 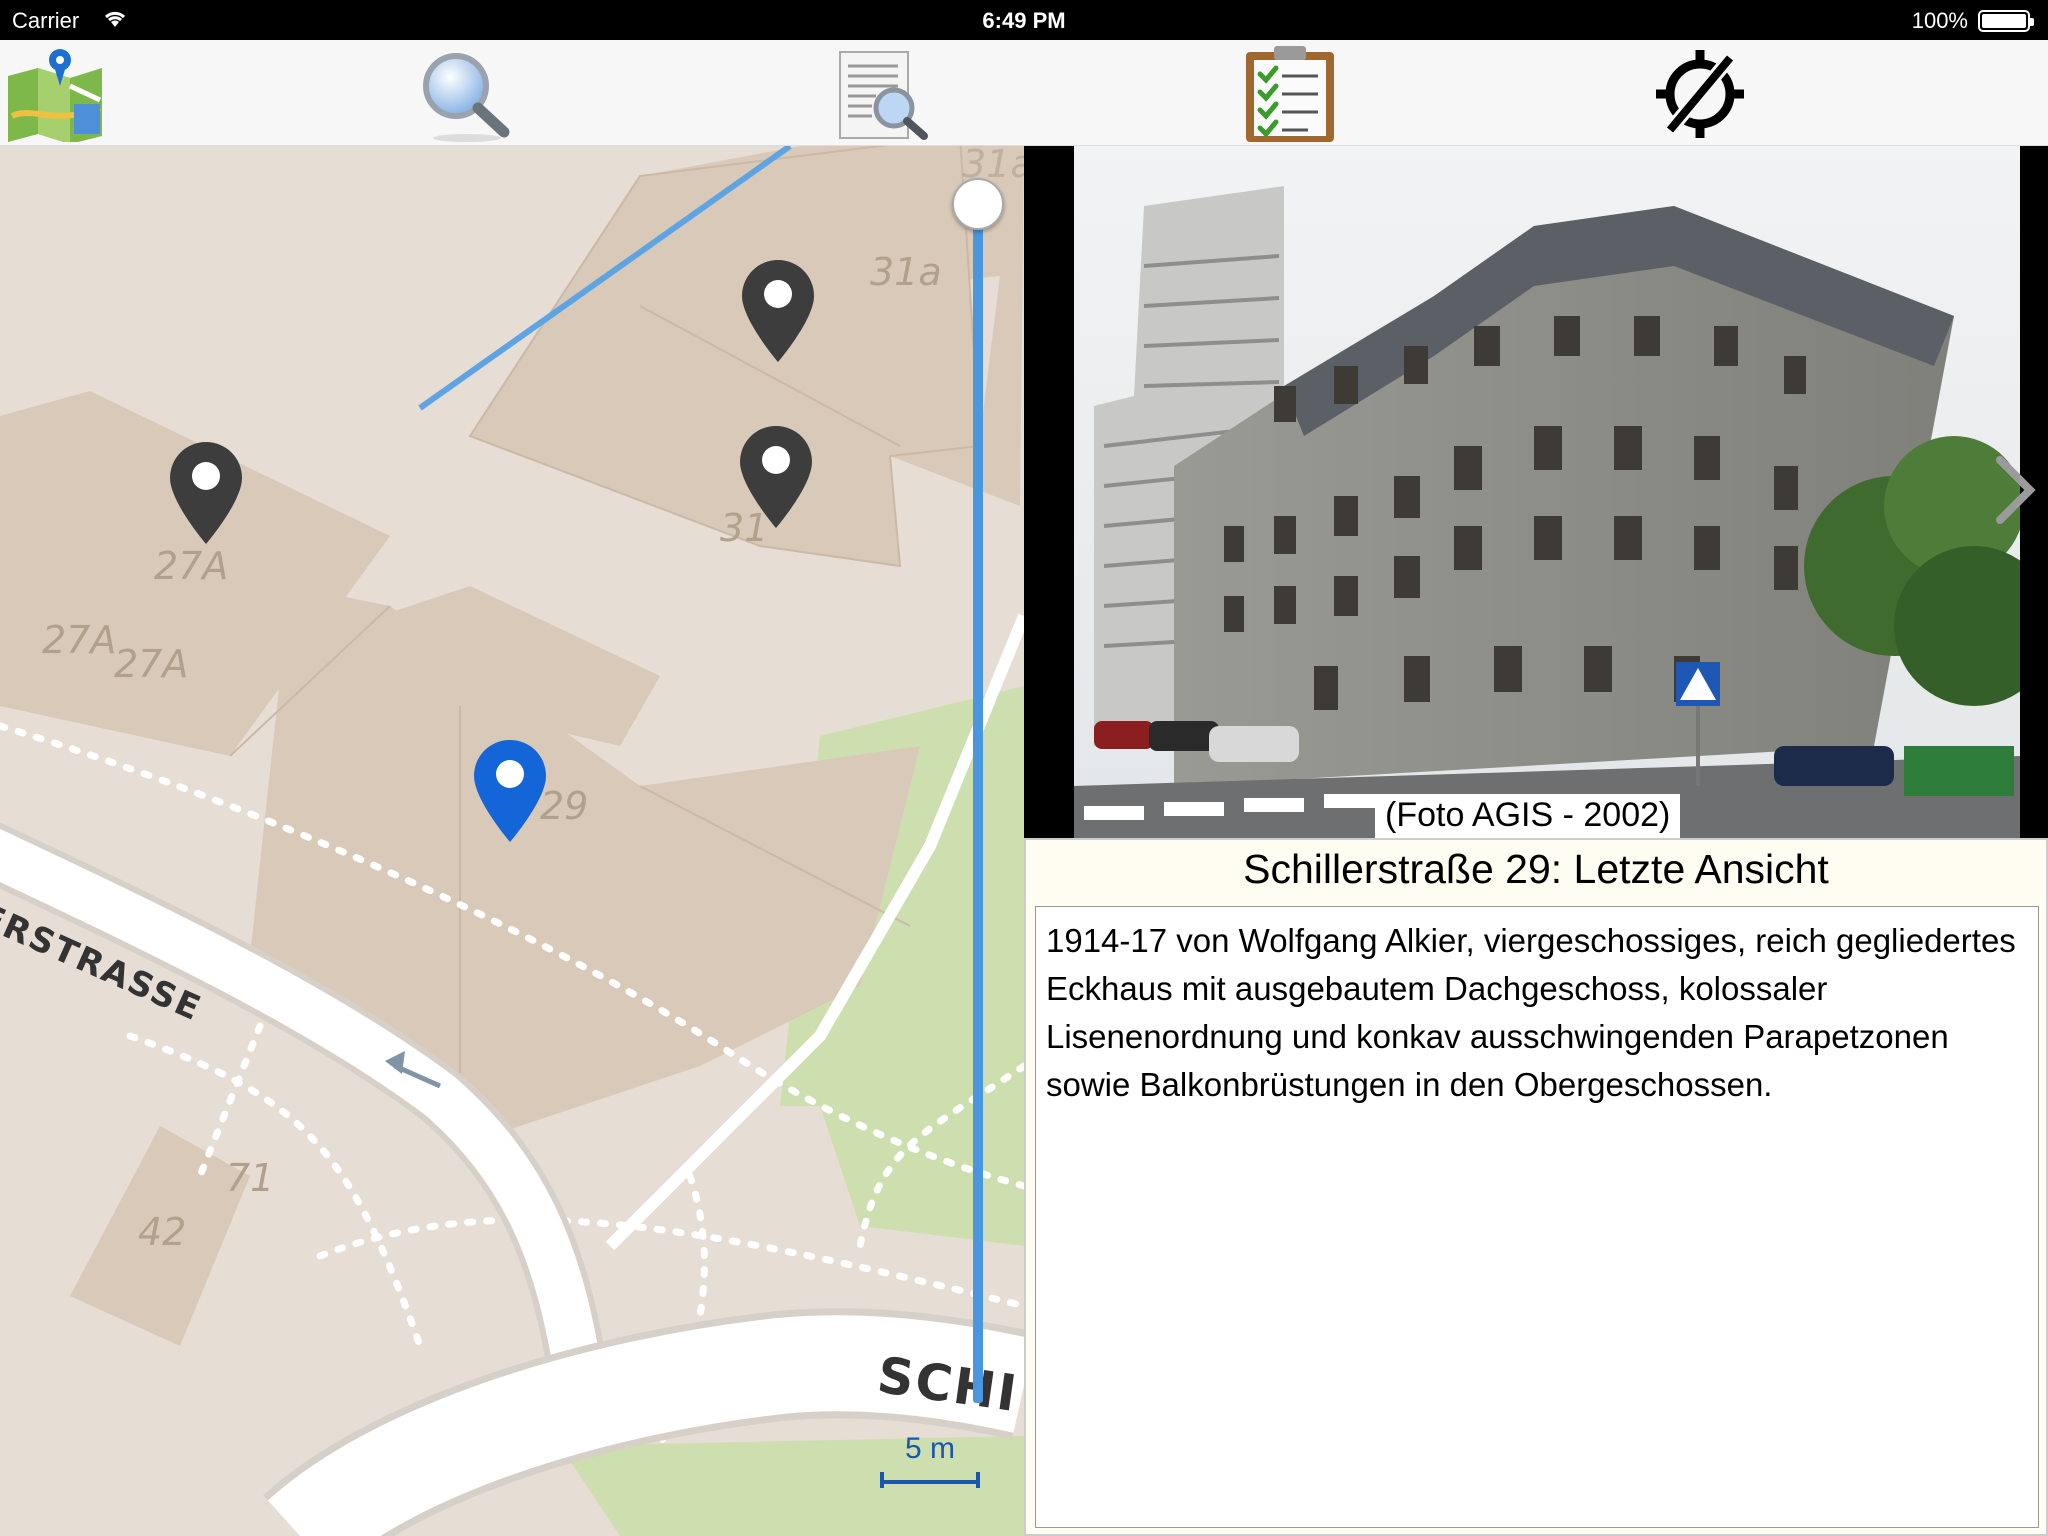 What do you see at coordinates (1024, 93) in the screenshot?
I see `toolbar` at bounding box center [1024, 93].